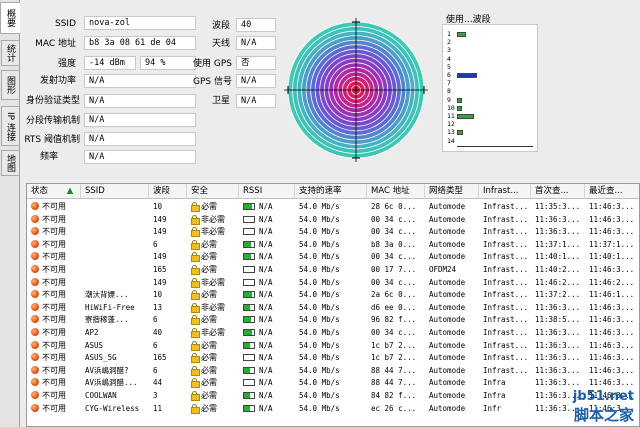 This screenshot has width=640, height=427. Describe the element at coordinates (54, 191) in the screenshot. I see `column-header: 状态 ▲` at that location.